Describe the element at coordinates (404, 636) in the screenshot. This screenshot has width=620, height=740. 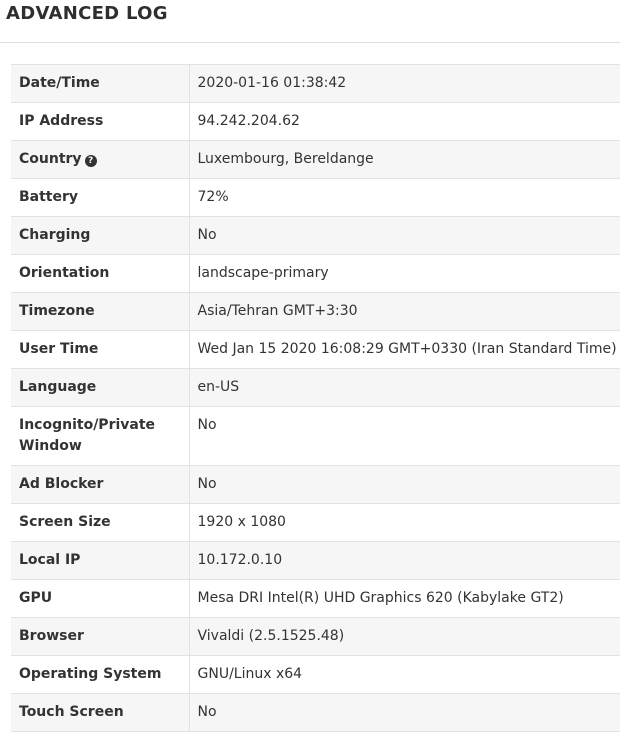
I see `row-value: Vivaldi (2.5.1525.48)` at that location.